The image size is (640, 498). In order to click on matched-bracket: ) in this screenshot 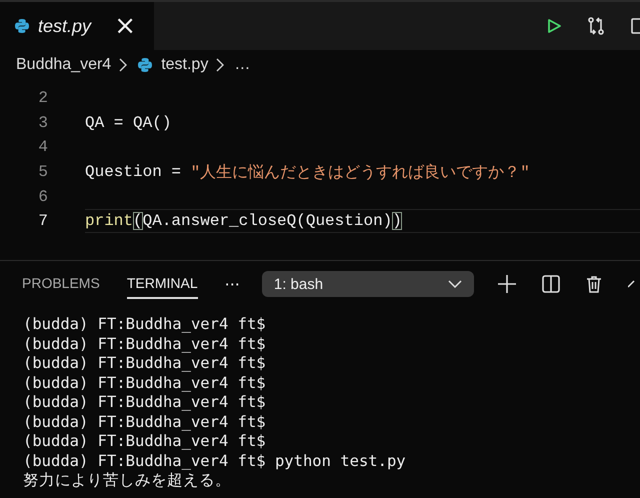, I will do `click(397, 221)`.